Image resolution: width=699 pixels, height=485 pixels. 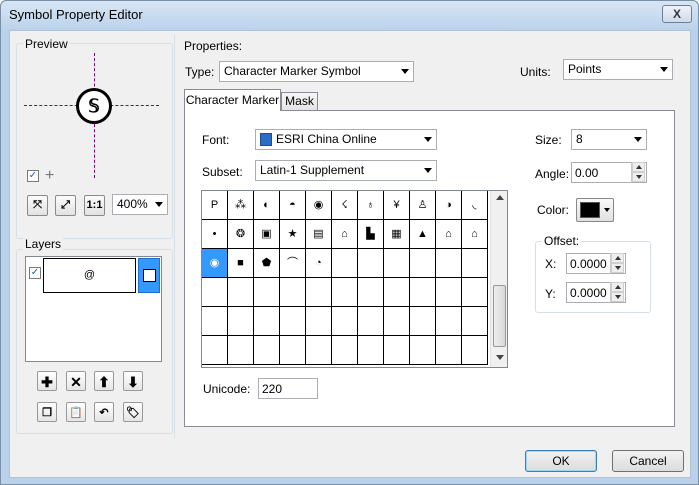 What do you see at coordinates (241, 234) in the screenshot?
I see `character-cell: ❂` at bounding box center [241, 234].